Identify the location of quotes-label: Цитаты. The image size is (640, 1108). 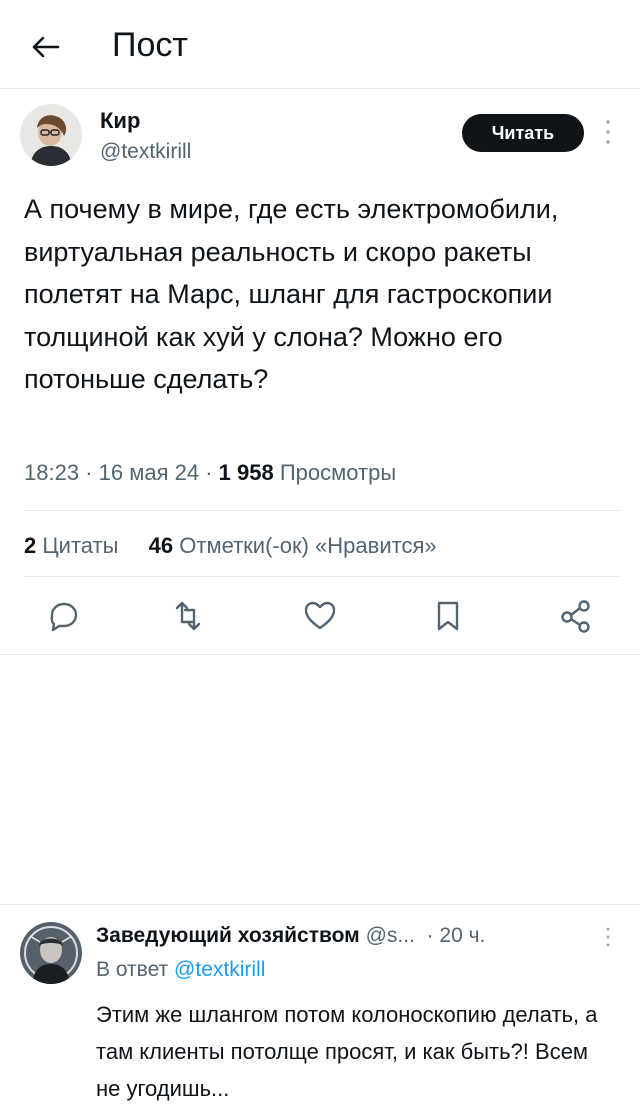
(80, 545).